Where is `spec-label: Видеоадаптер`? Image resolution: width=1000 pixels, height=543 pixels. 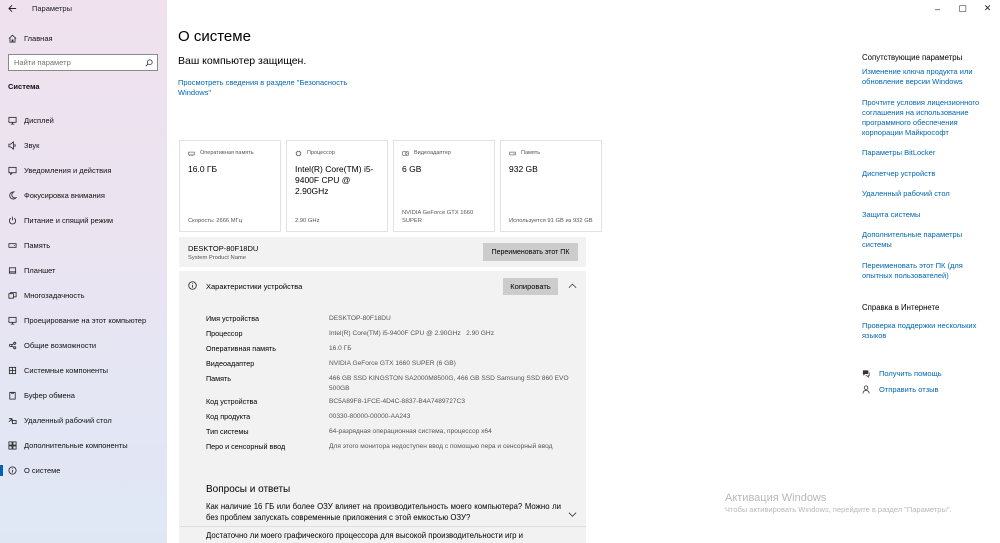
spec-label: Видеоадаптер is located at coordinates (230, 363).